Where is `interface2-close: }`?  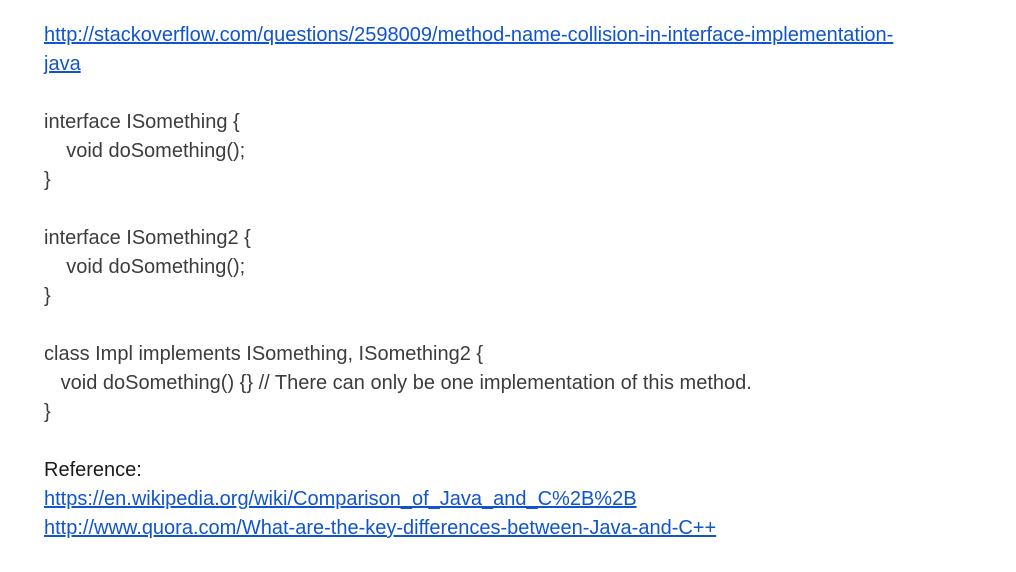 interface2-close: } is located at coordinates (47, 296).